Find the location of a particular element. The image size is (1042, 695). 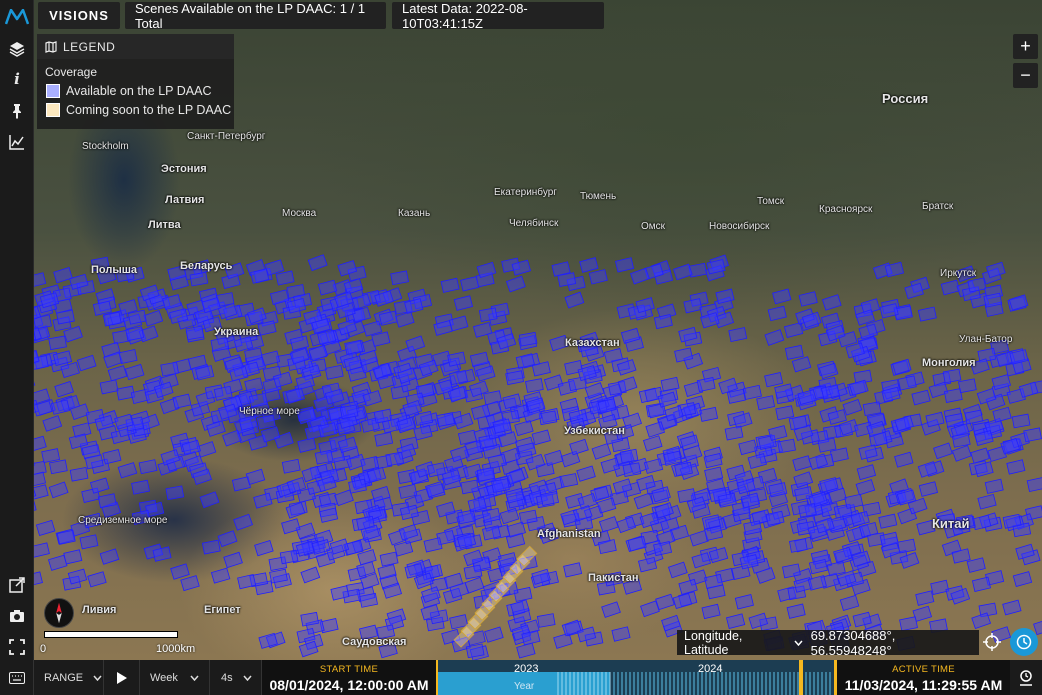

layers-icon is located at coordinates (17, 49).